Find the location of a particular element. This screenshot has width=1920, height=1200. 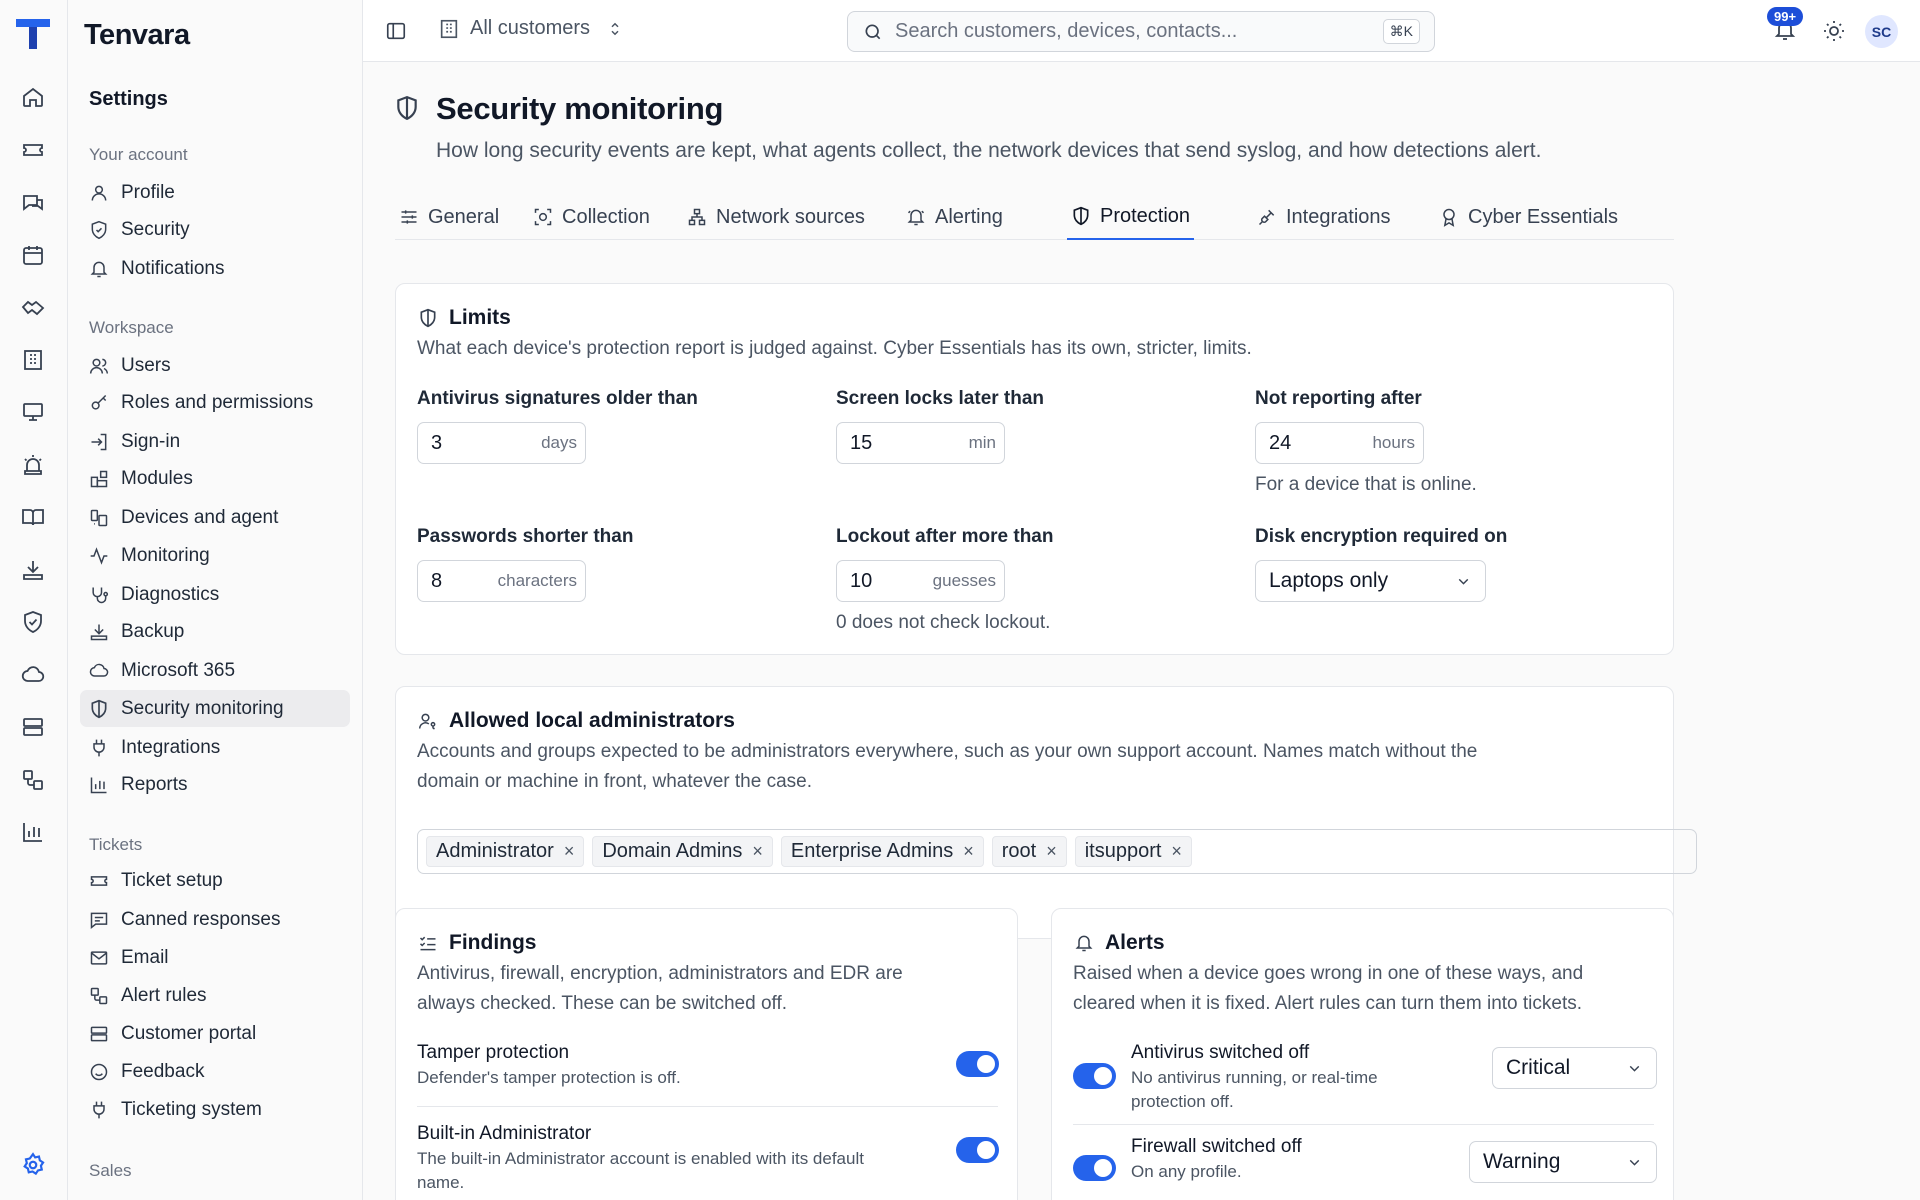

password-length-unit: characters is located at coordinates (537, 580).